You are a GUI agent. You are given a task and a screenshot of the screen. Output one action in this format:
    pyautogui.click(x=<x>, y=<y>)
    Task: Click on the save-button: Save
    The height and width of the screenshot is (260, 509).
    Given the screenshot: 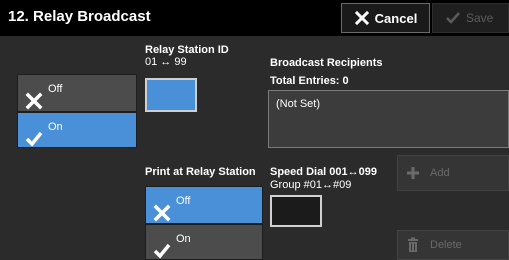 What is the action you would take?
    pyautogui.click(x=470, y=18)
    